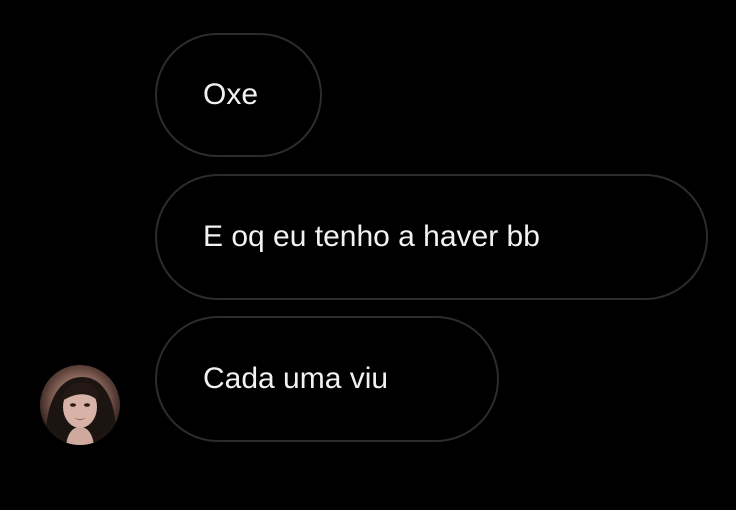  I want to click on sender-avatar, so click(80, 405).